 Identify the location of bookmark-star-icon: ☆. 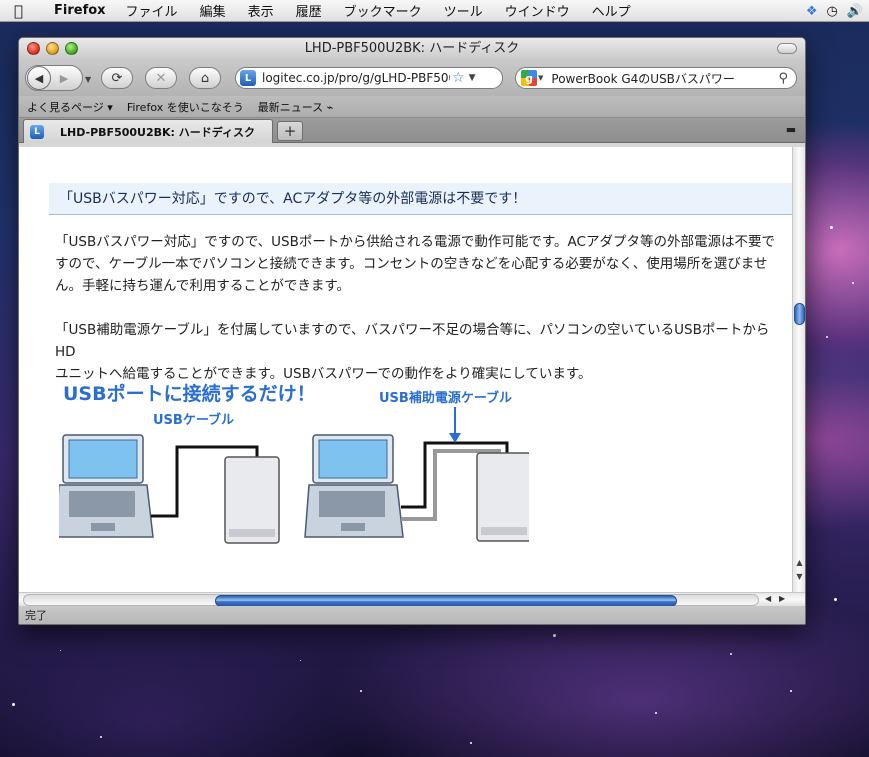
(458, 78).